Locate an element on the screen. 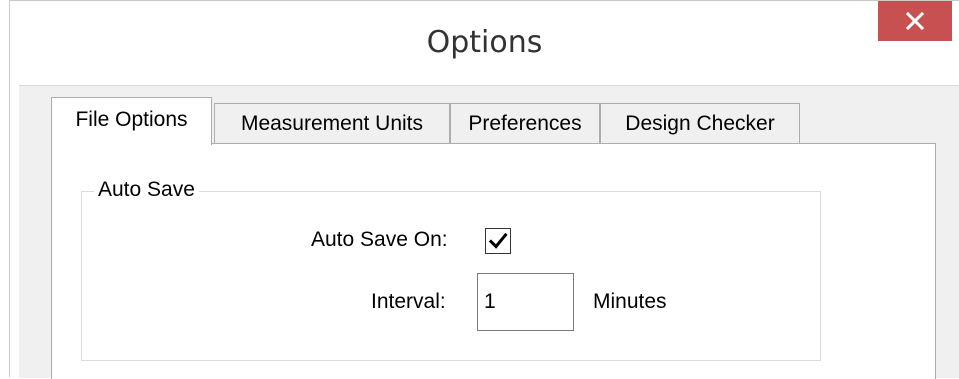 Image resolution: width=959 pixels, height=379 pixels. dialog-title: Options is located at coordinates (484, 42).